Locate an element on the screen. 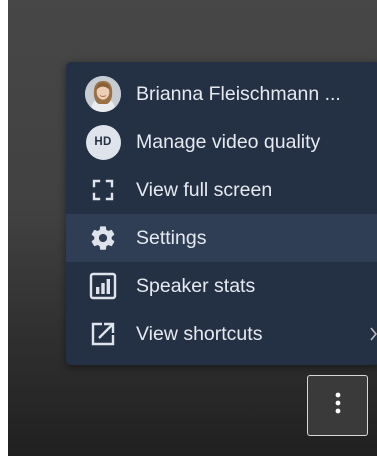  more-options-button is located at coordinates (337, 405).